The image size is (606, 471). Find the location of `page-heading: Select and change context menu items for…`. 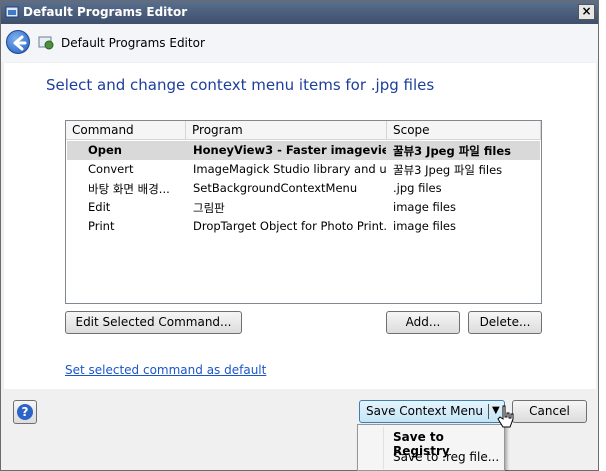

page-heading: Select and change context menu items for… is located at coordinates (240, 85).